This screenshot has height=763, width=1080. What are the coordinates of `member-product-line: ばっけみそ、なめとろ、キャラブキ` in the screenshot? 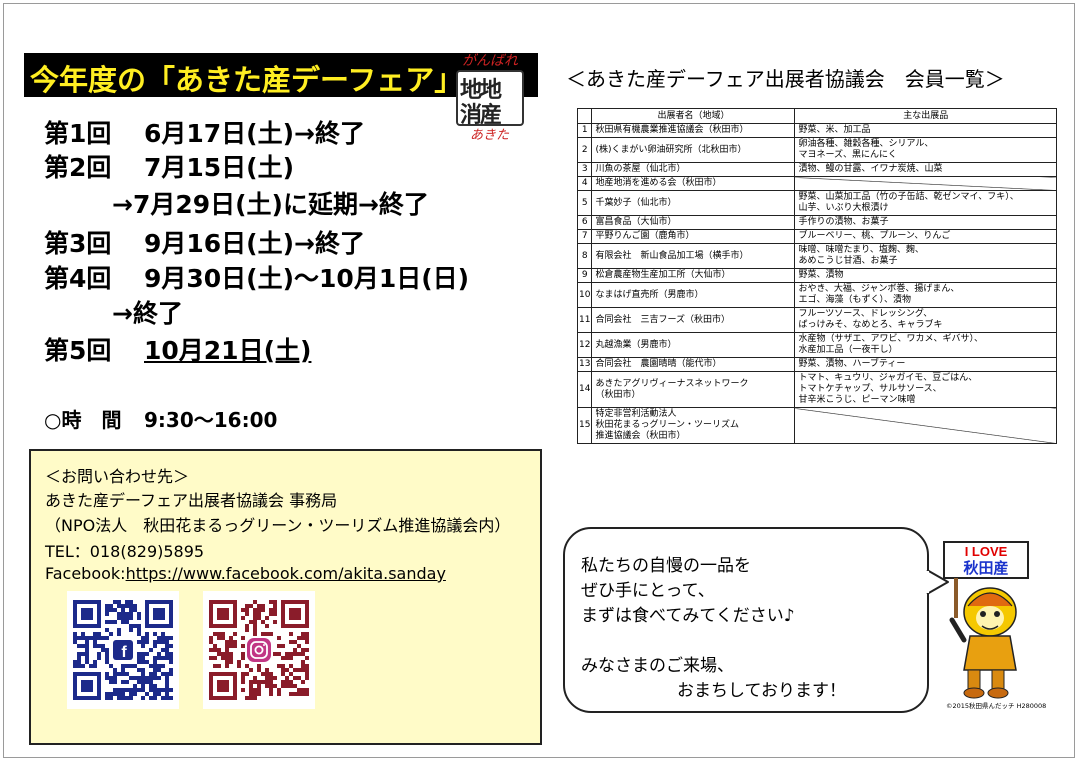 It's located at (870, 325).